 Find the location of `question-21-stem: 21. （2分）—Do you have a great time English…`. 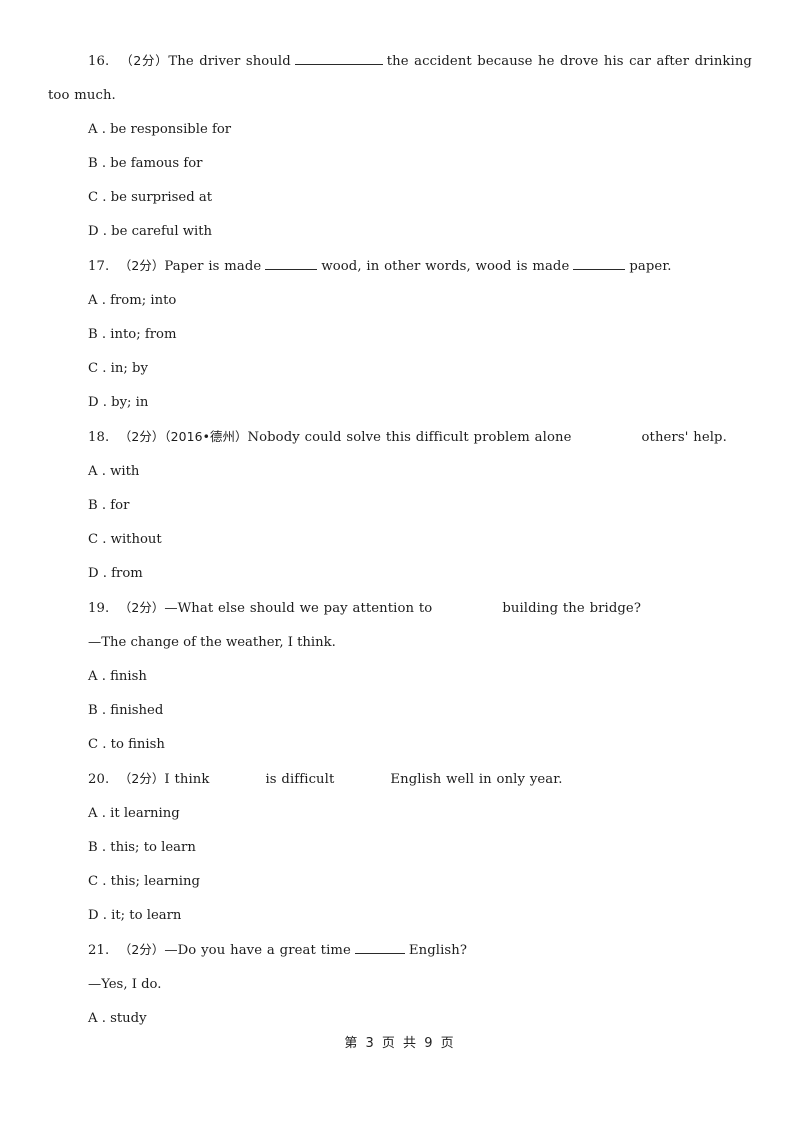

question-21-stem: 21. （2分）—Do you have a great time English… is located at coordinates (400, 950).